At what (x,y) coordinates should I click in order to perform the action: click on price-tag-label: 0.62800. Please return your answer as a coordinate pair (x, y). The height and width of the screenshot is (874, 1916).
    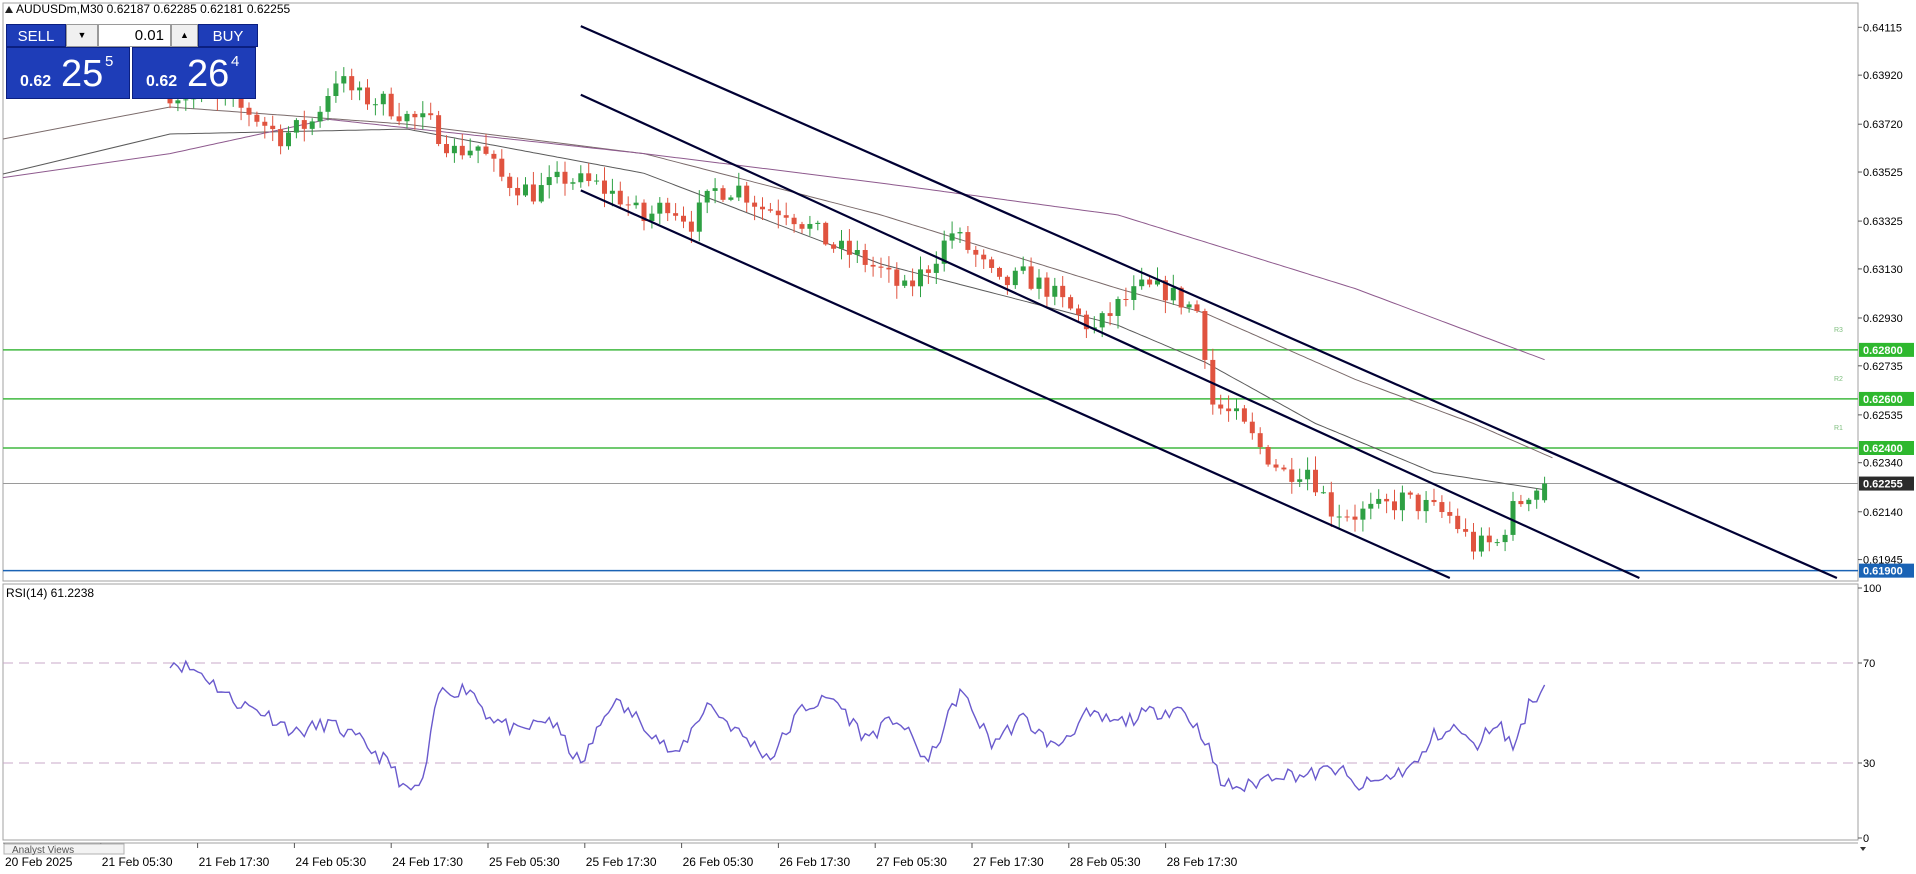
    Looking at the image, I should click on (1883, 351).